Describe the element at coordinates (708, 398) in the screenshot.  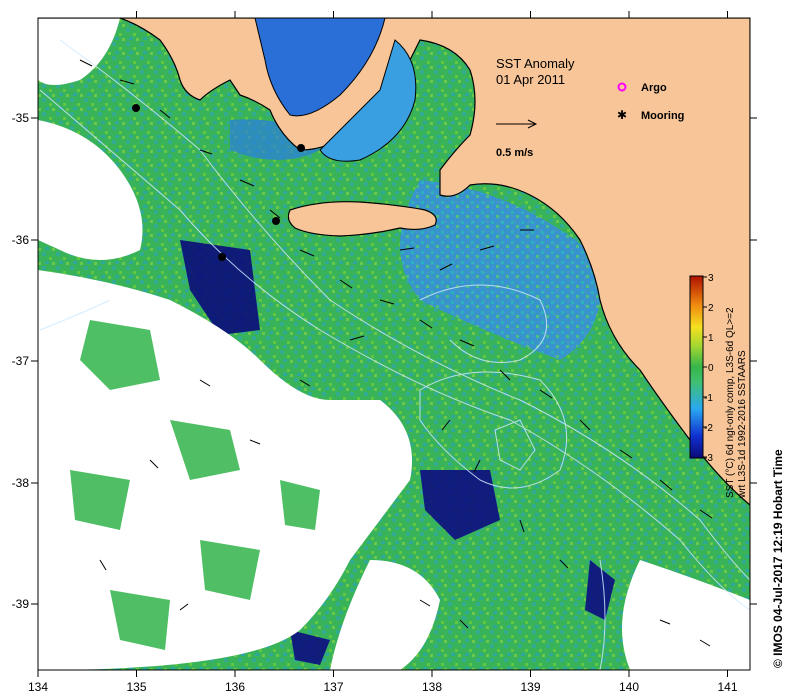
I see `colorbar-tick: -1` at that location.